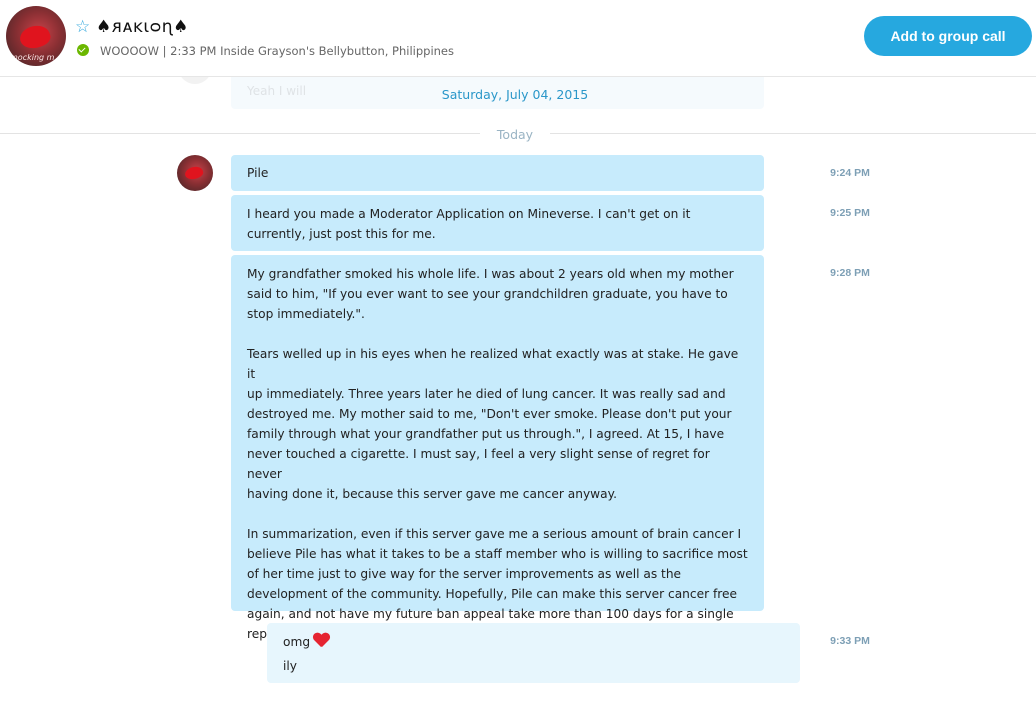 The height and width of the screenshot is (705, 1036). What do you see at coordinates (850, 173) in the screenshot?
I see `message-timestamp: 9:24 PM` at bounding box center [850, 173].